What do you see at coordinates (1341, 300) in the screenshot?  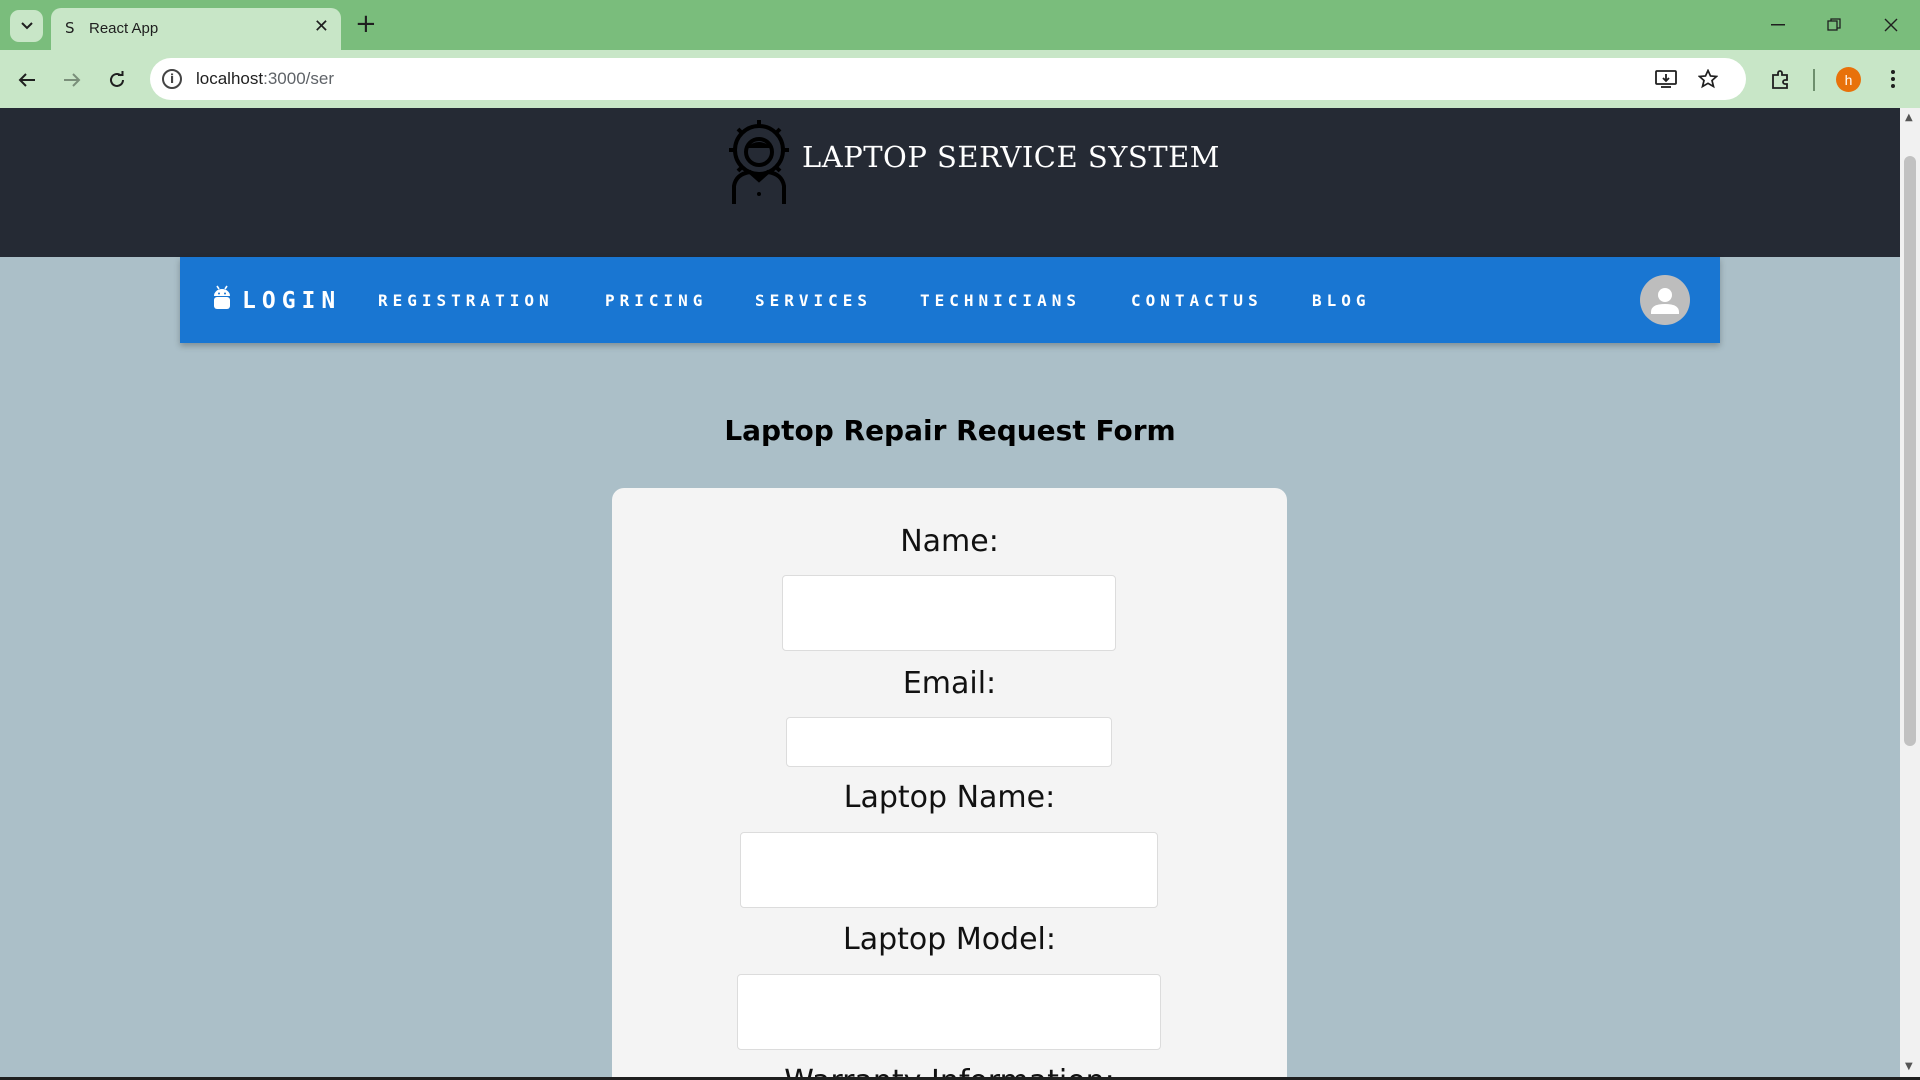 I see `nav-item-blog: BLOG` at bounding box center [1341, 300].